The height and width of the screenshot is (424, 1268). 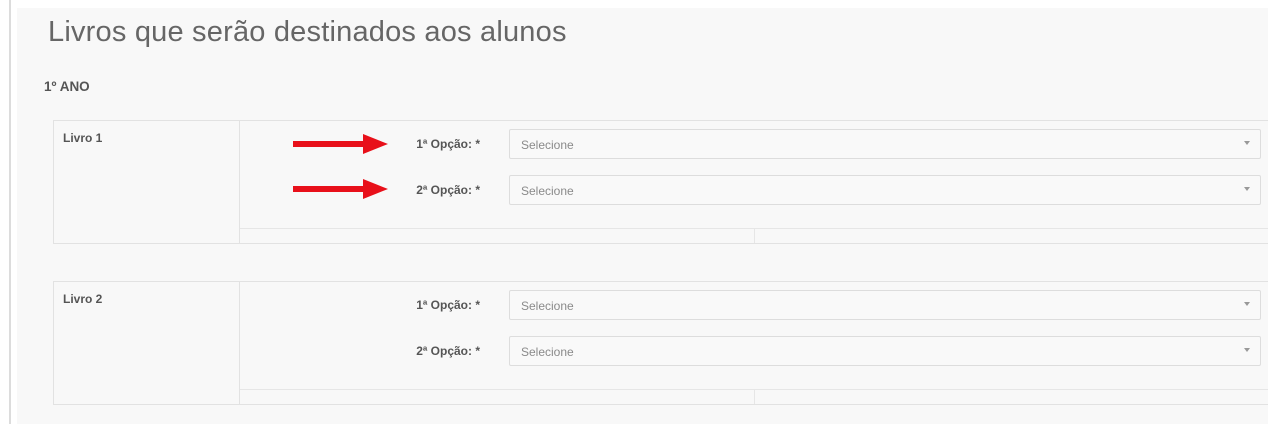 I want to click on book-name: Livro 1, so click(x=147, y=182).